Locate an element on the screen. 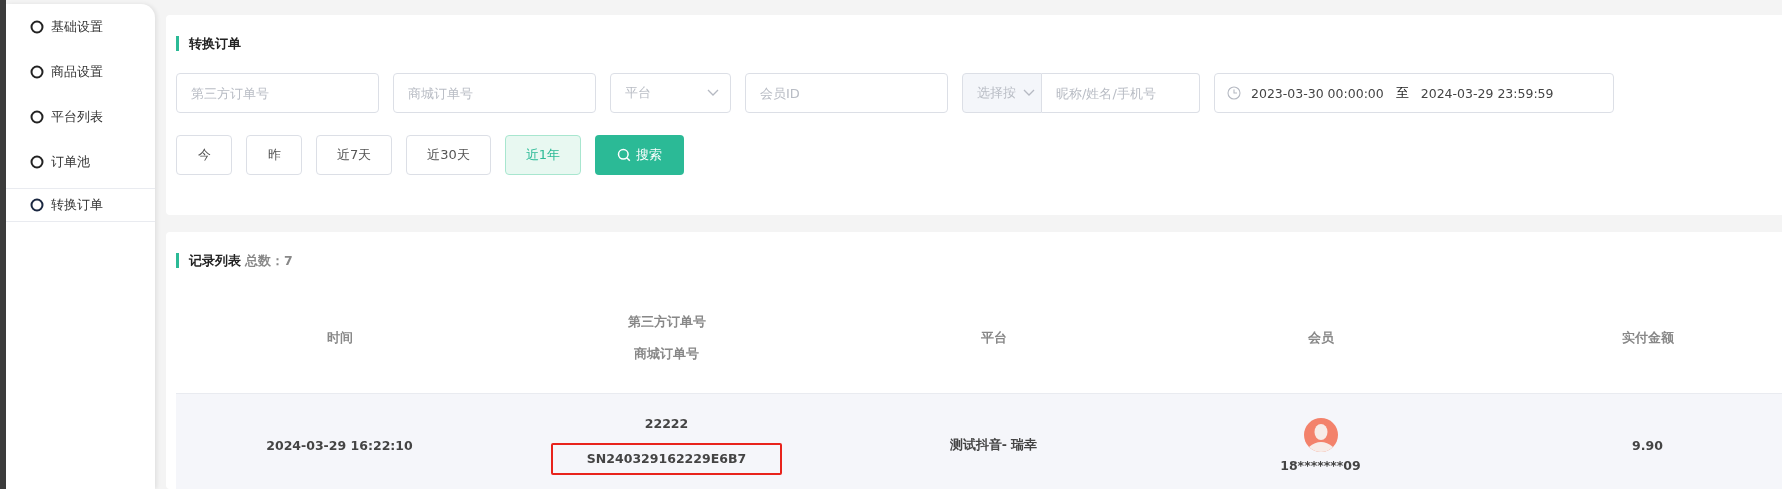 This screenshot has height=489, width=1782. column-header: 商城订单号 is located at coordinates (666, 354).